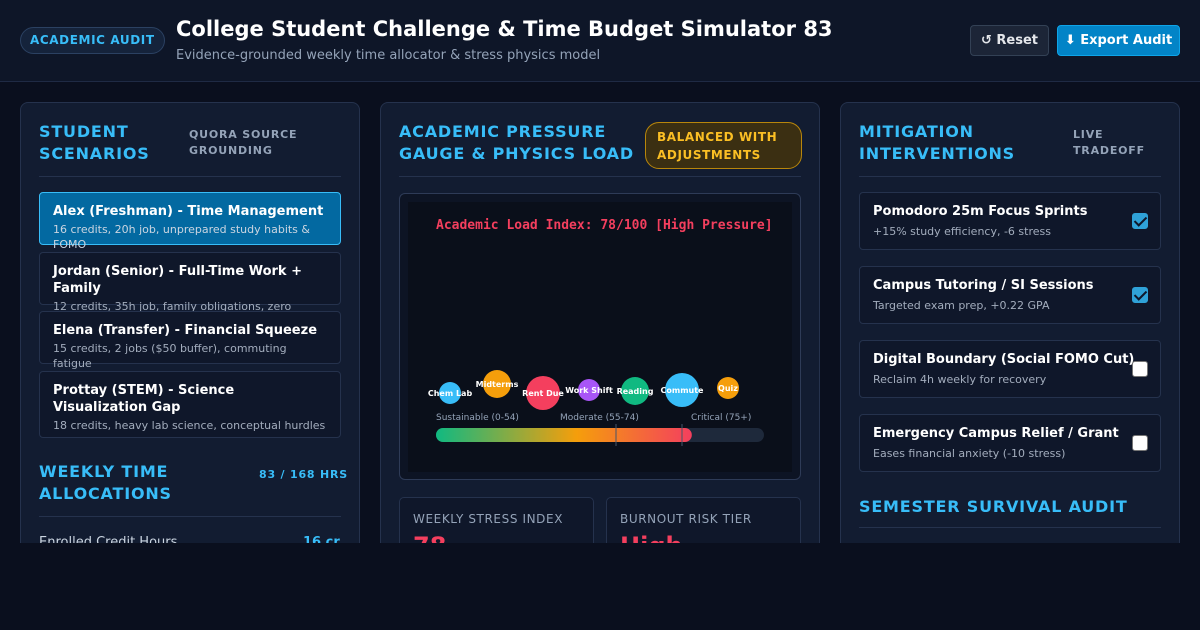 The image size is (1200, 630). I want to click on bubble-rent-due: Rent Due, so click(543, 393).